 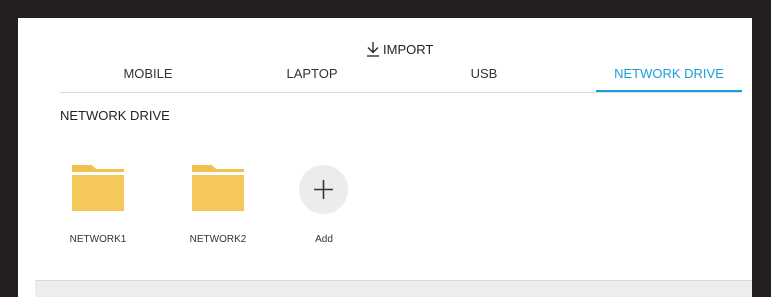 I want to click on plus-icon, so click(x=323, y=189).